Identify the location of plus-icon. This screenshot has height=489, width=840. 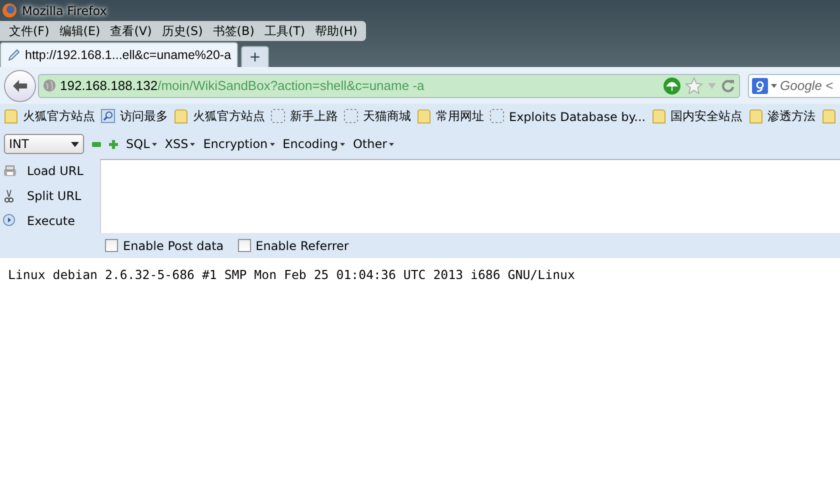
(113, 144).